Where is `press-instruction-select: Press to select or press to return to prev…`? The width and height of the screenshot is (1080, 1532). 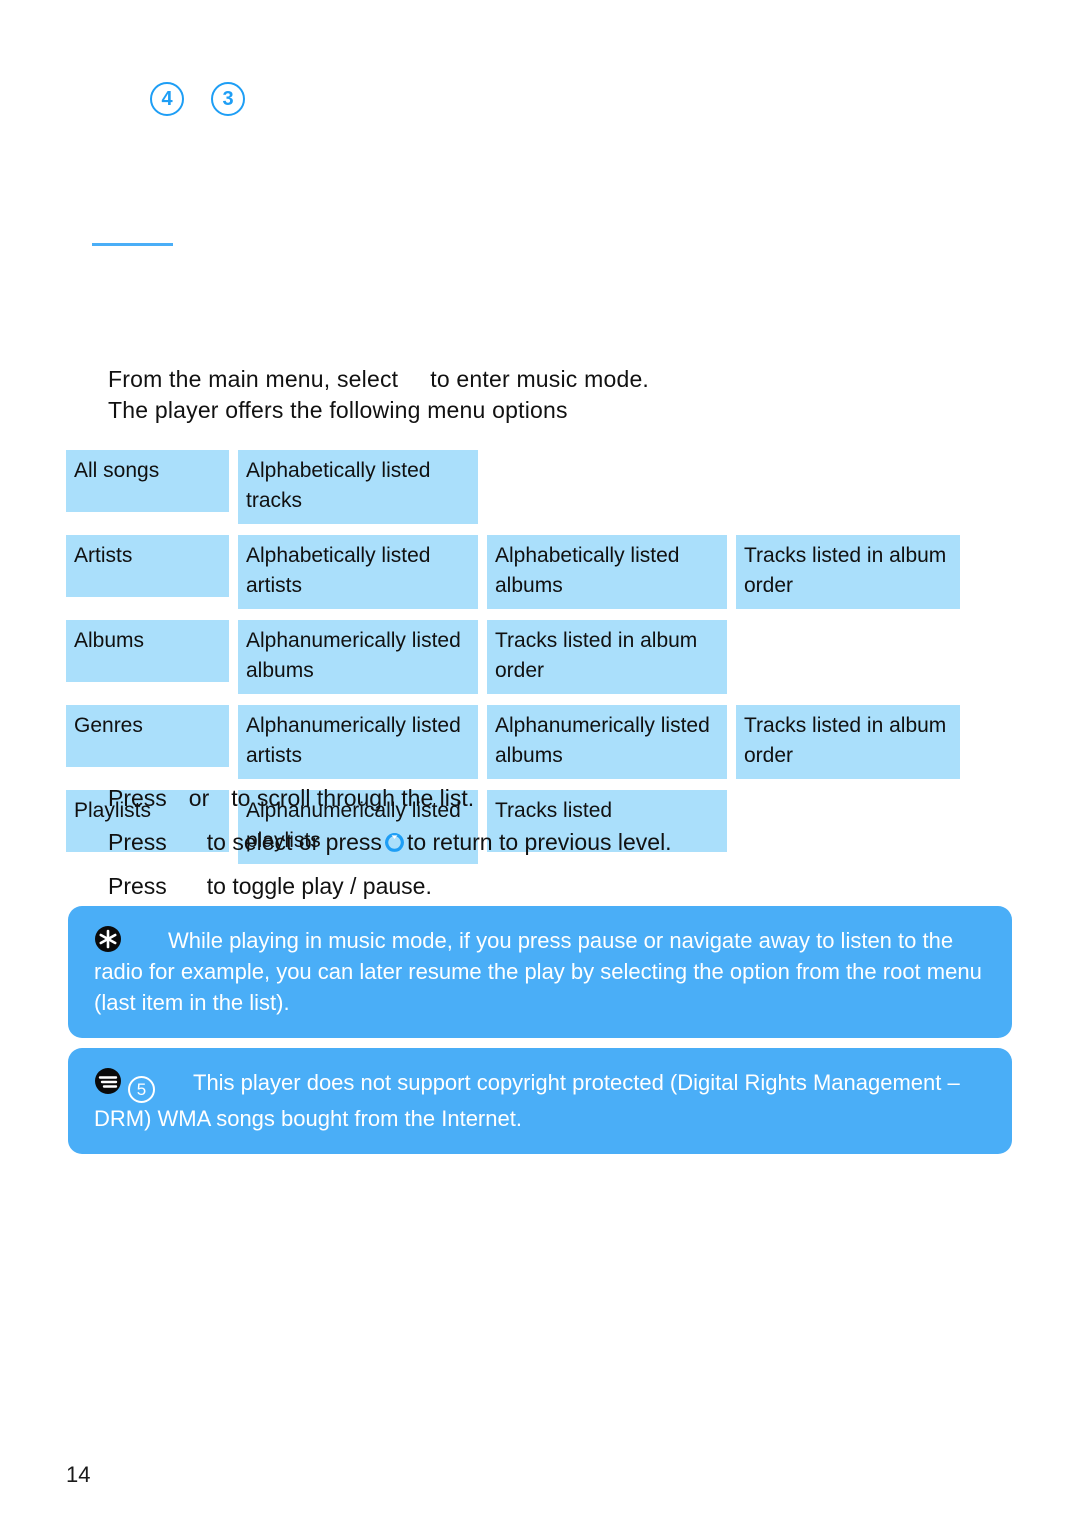 press-instruction-select: Press to select or press to return to prev… is located at coordinates (548, 842).